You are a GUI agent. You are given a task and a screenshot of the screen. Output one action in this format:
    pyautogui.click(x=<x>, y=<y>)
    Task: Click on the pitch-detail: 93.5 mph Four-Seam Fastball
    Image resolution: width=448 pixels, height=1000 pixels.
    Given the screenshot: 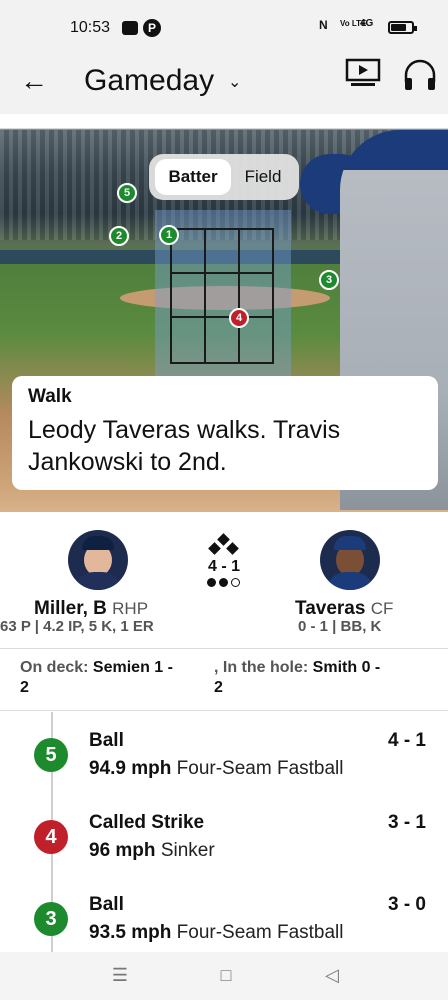 What is the action you would take?
    pyautogui.click(x=216, y=933)
    